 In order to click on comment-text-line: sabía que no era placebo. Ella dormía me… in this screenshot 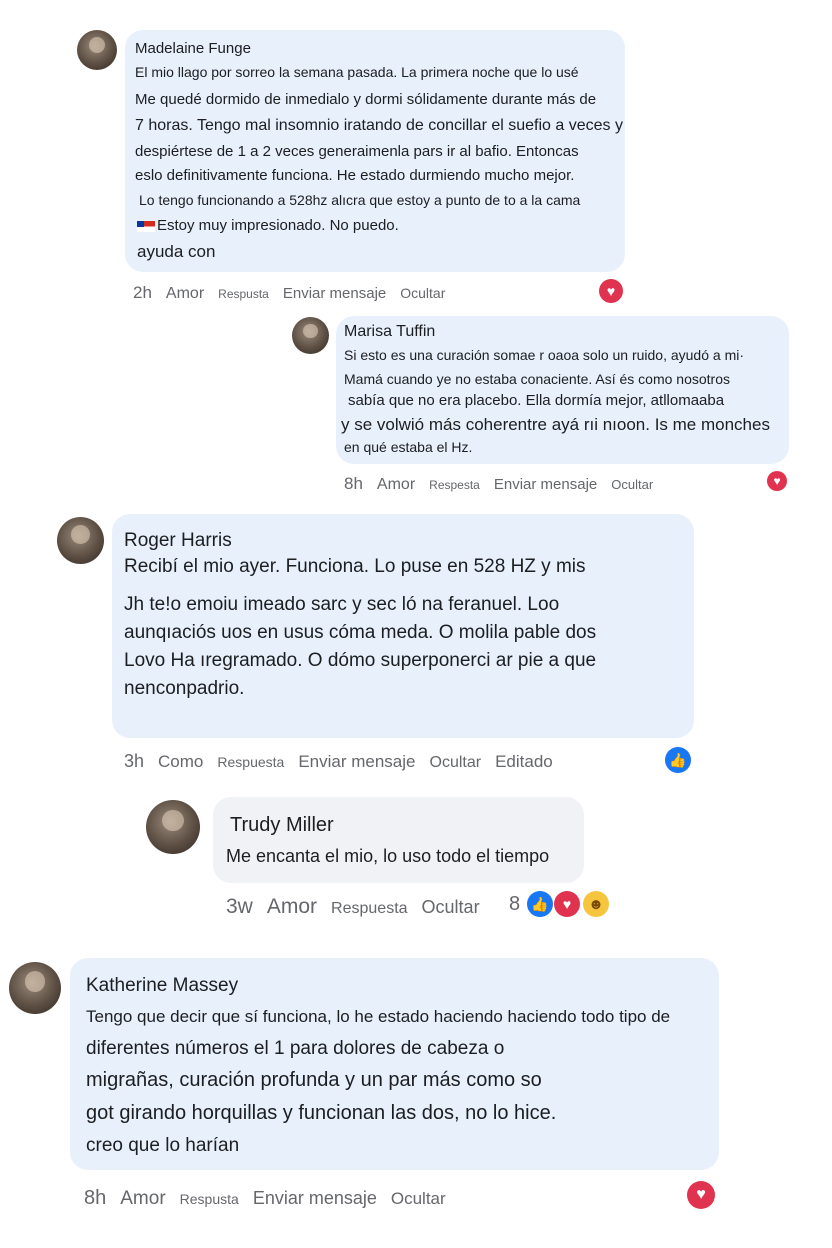, I will do `click(536, 400)`.